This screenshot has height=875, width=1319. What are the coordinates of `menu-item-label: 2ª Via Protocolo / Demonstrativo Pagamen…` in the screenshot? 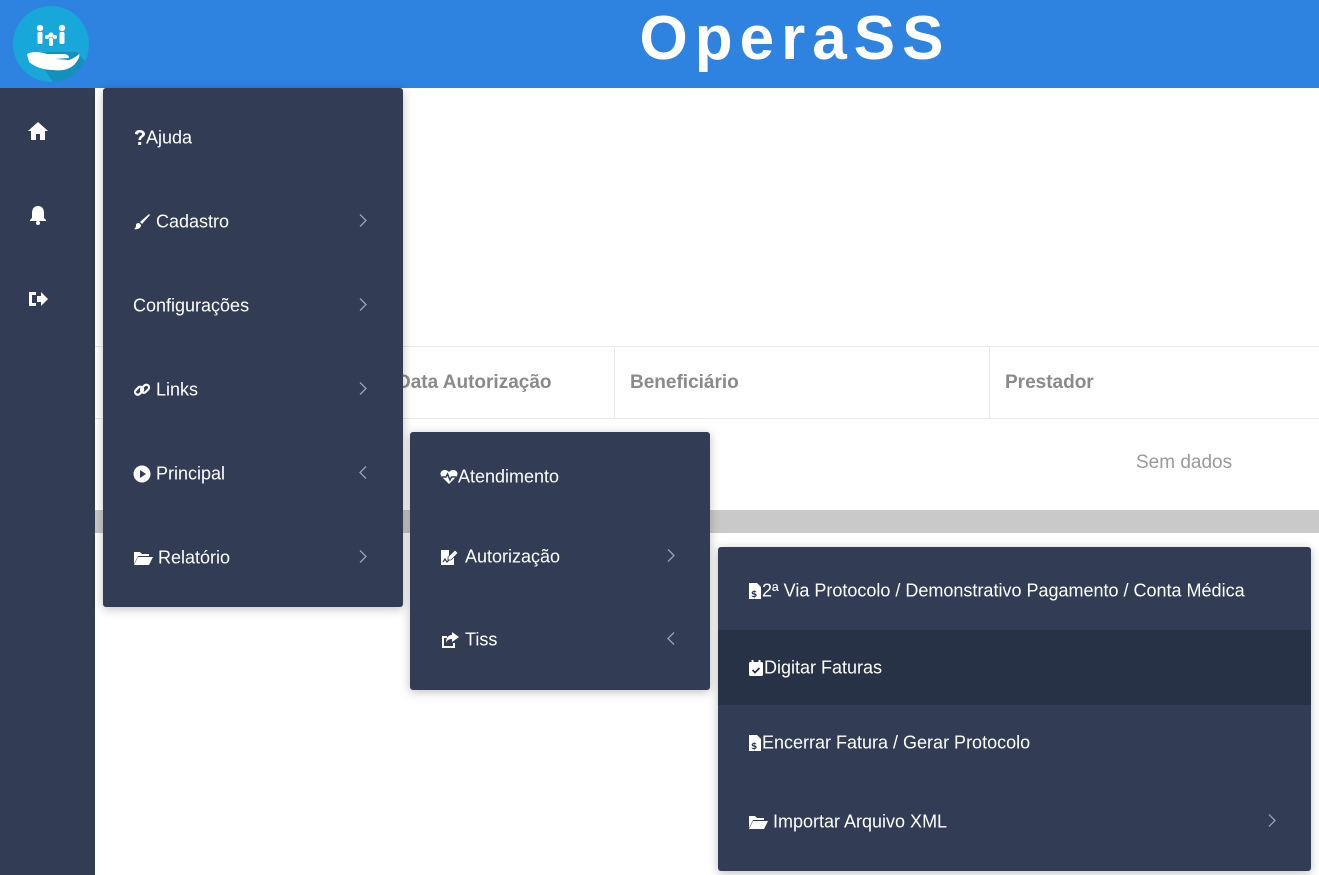 It's located at (1003, 590).